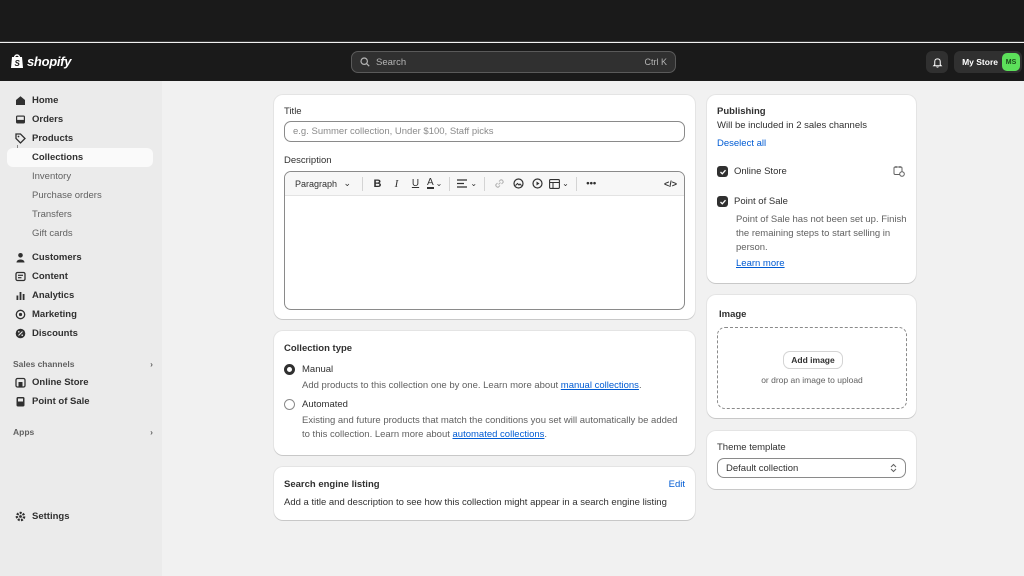  I want to click on sidebar-item-purchase-orders: Purchase orders, so click(80, 195).